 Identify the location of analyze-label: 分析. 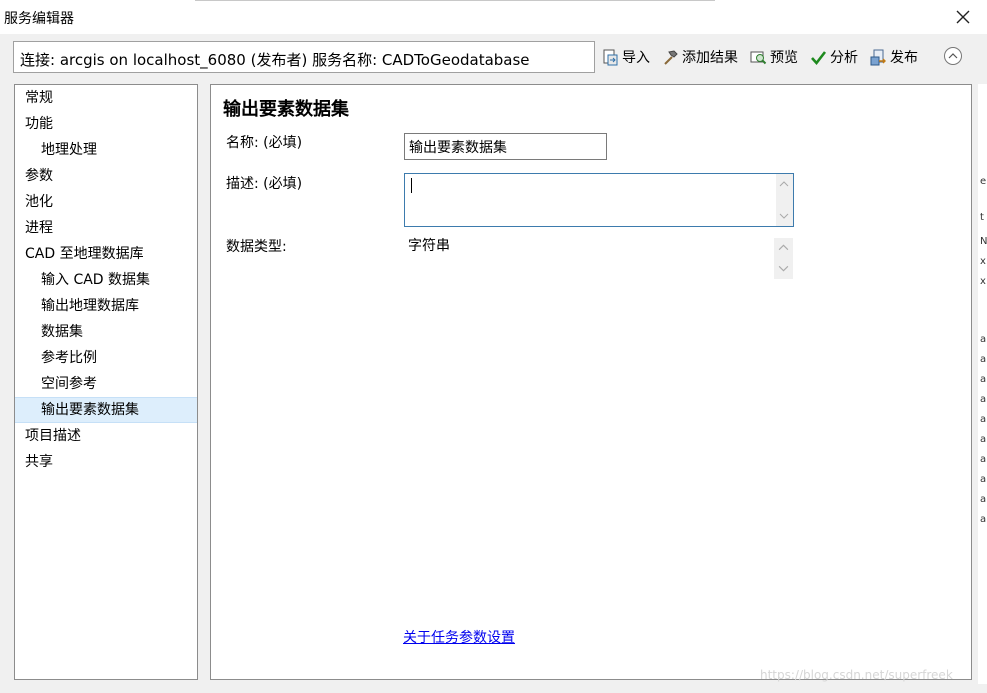
(844, 58).